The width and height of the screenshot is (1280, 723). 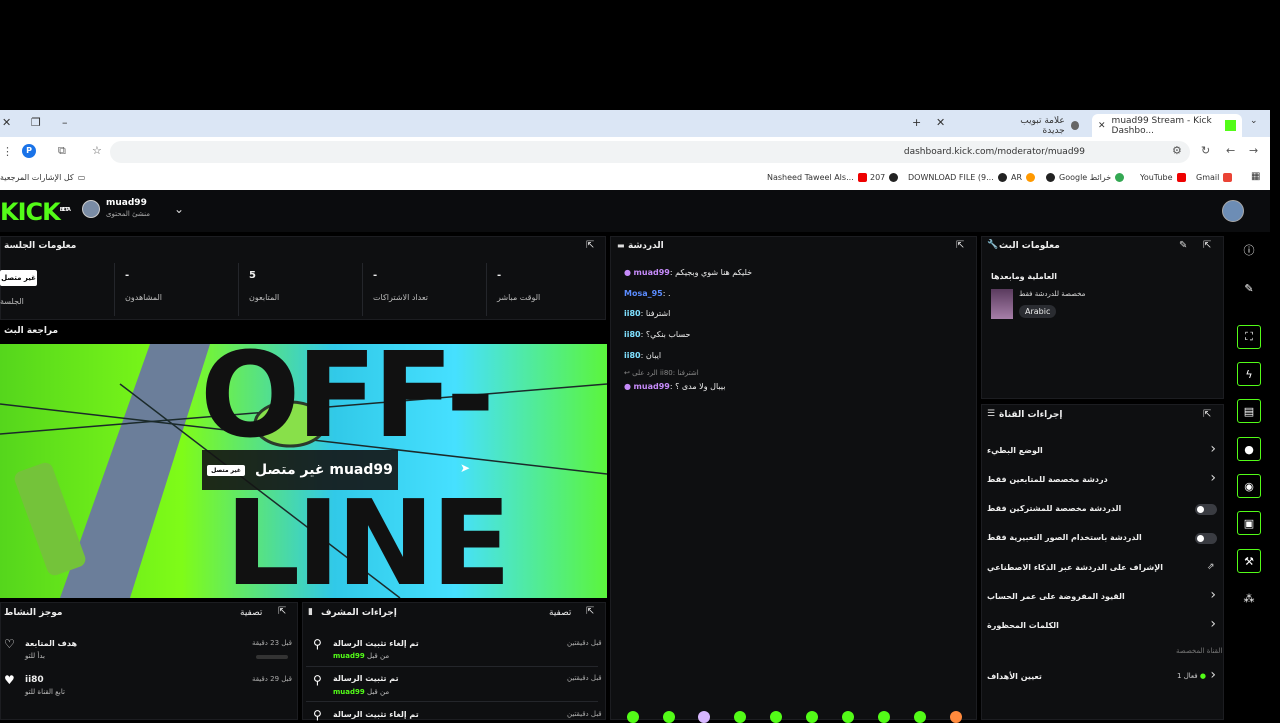 What do you see at coordinates (91, 209) in the screenshot?
I see `avatar` at bounding box center [91, 209].